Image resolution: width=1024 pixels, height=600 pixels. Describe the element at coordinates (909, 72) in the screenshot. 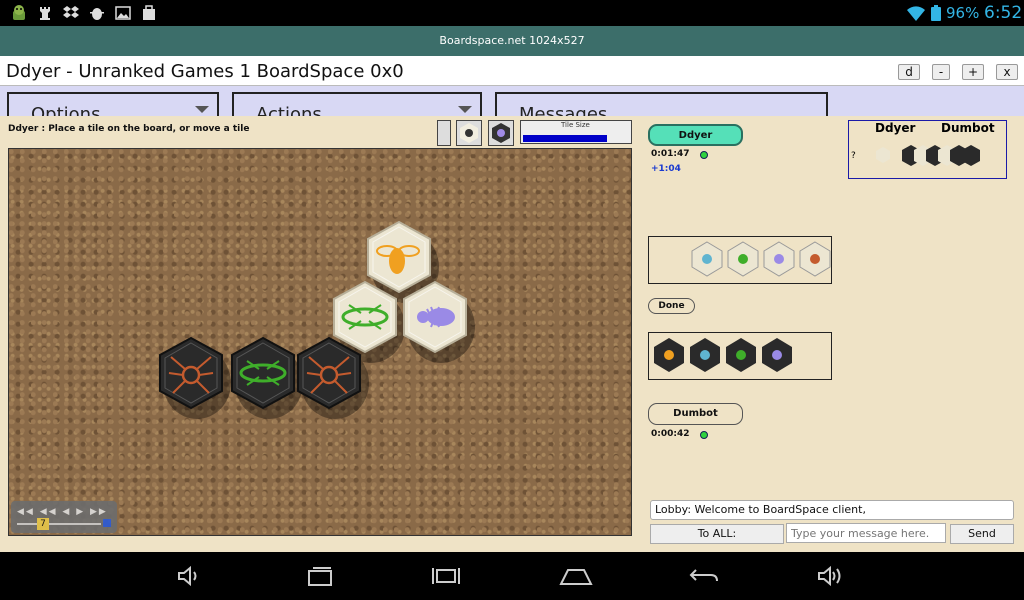

I see `window-button-d: d` at that location.